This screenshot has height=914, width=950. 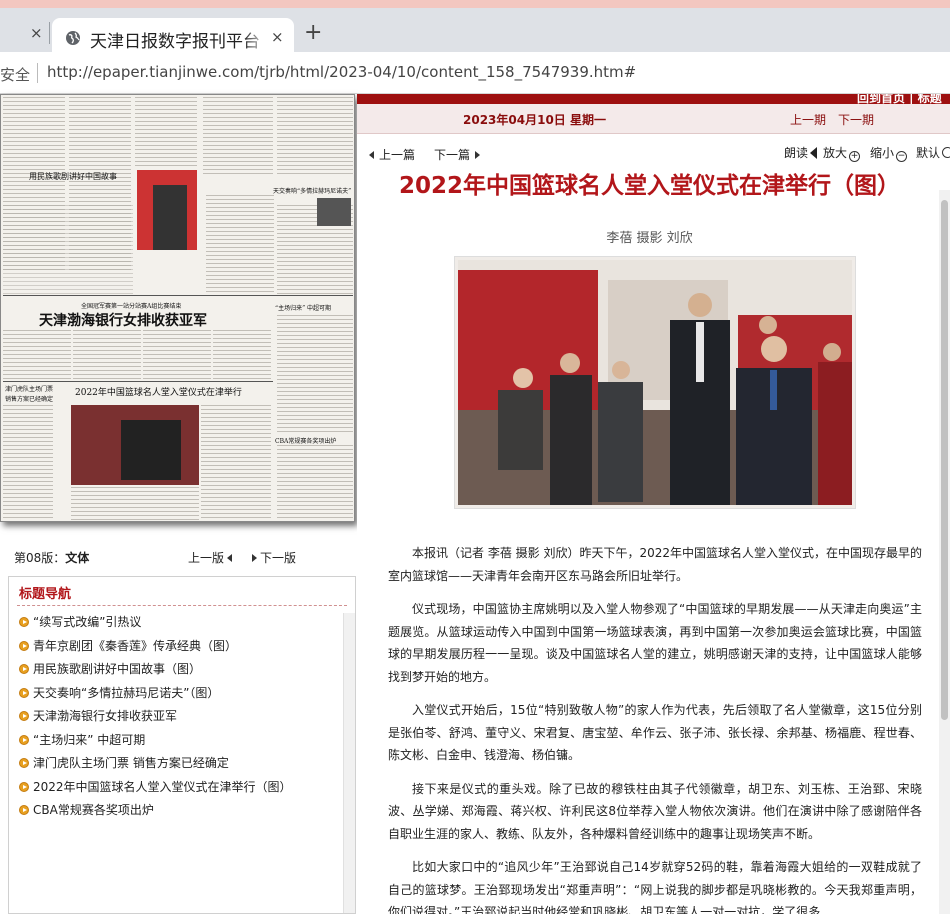 What do you see at coordinates (313, 33) in the screenshot?
I see `new-tab-button: +` at bounding box center [313, 33].